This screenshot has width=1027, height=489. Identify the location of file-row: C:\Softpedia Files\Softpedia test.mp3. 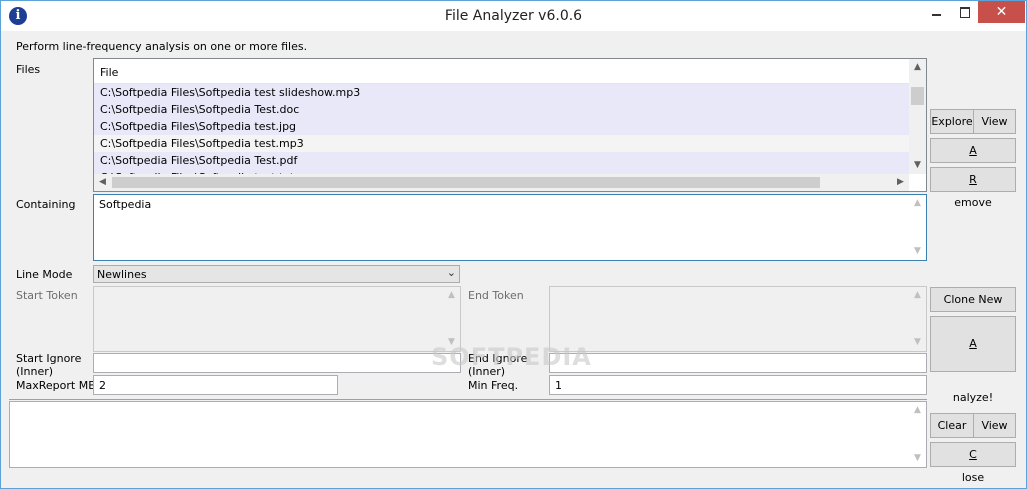
(501, 143).